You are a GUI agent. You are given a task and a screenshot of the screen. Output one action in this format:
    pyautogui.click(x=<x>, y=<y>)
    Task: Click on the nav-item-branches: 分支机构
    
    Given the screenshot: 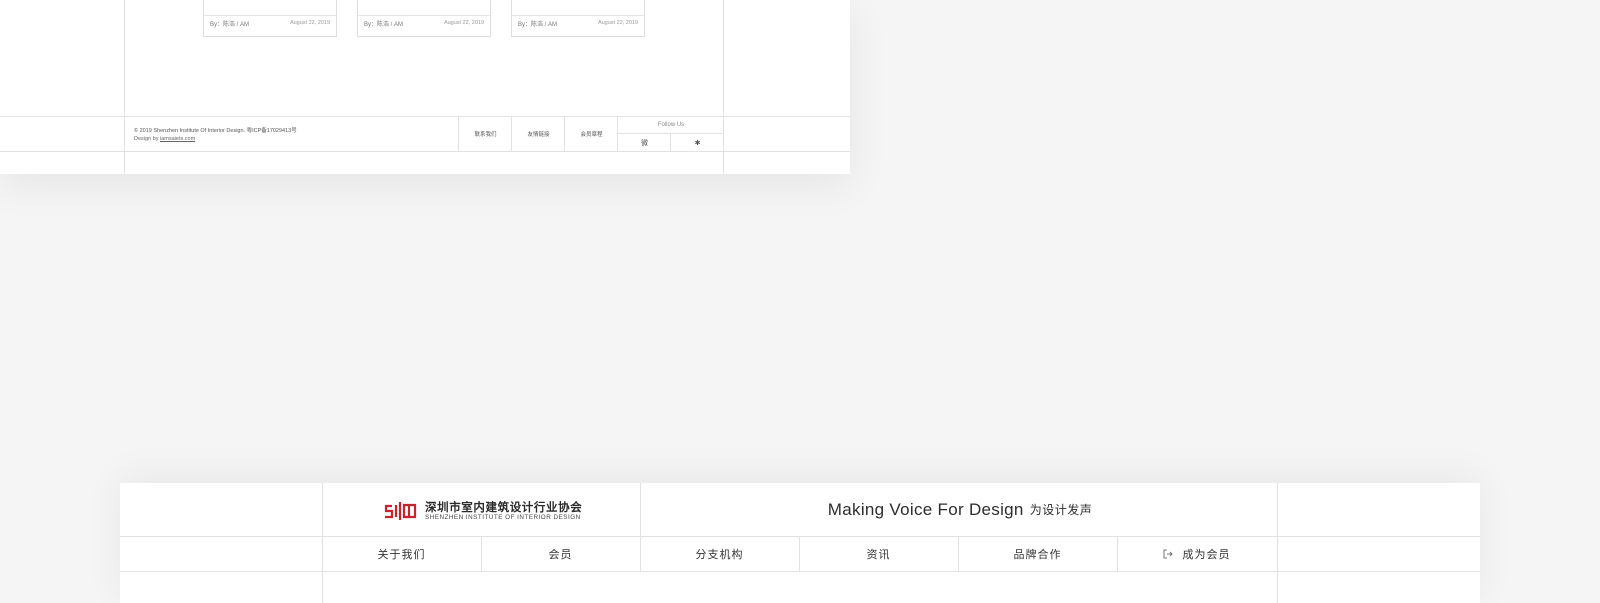 What is the action you would take?
    pyautogui.click(x=719, y=553)
    